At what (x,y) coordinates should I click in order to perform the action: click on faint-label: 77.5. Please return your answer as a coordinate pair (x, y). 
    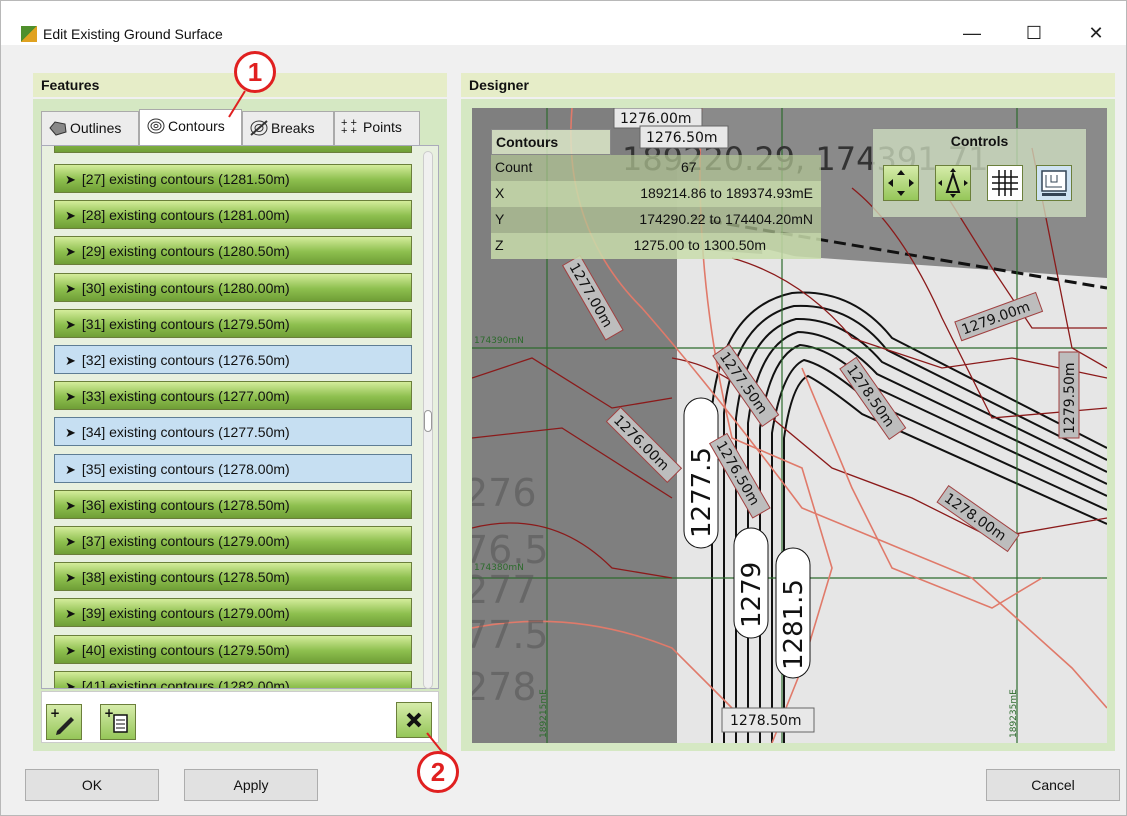
    Looking at the image, I should click on (510, 635).